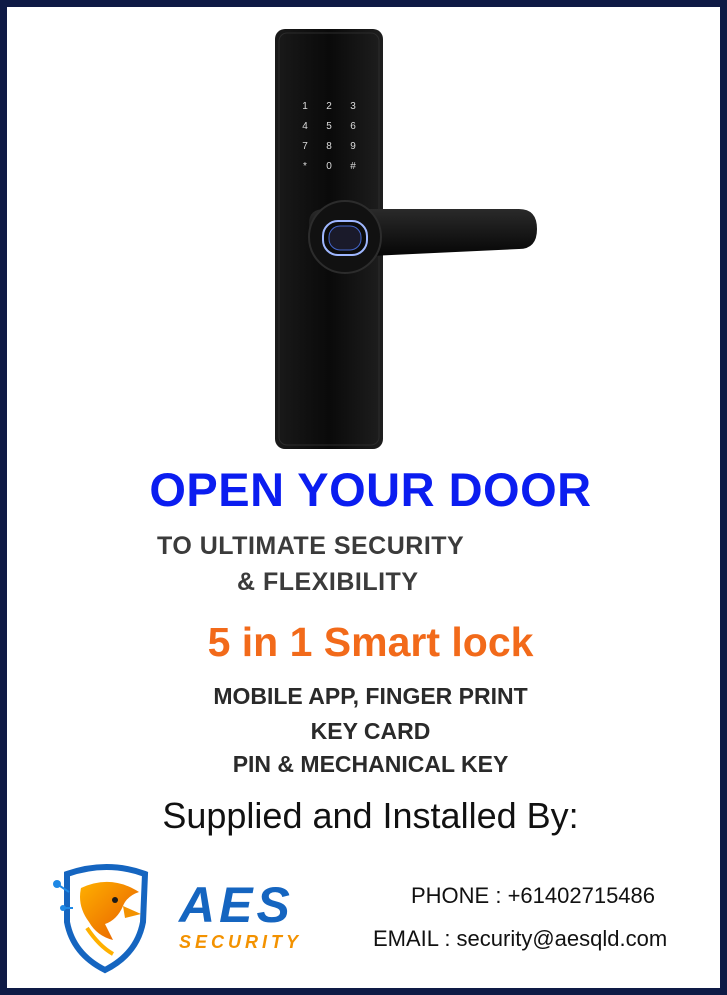  I want to click on keypad-key: 7, so click(305, 146).